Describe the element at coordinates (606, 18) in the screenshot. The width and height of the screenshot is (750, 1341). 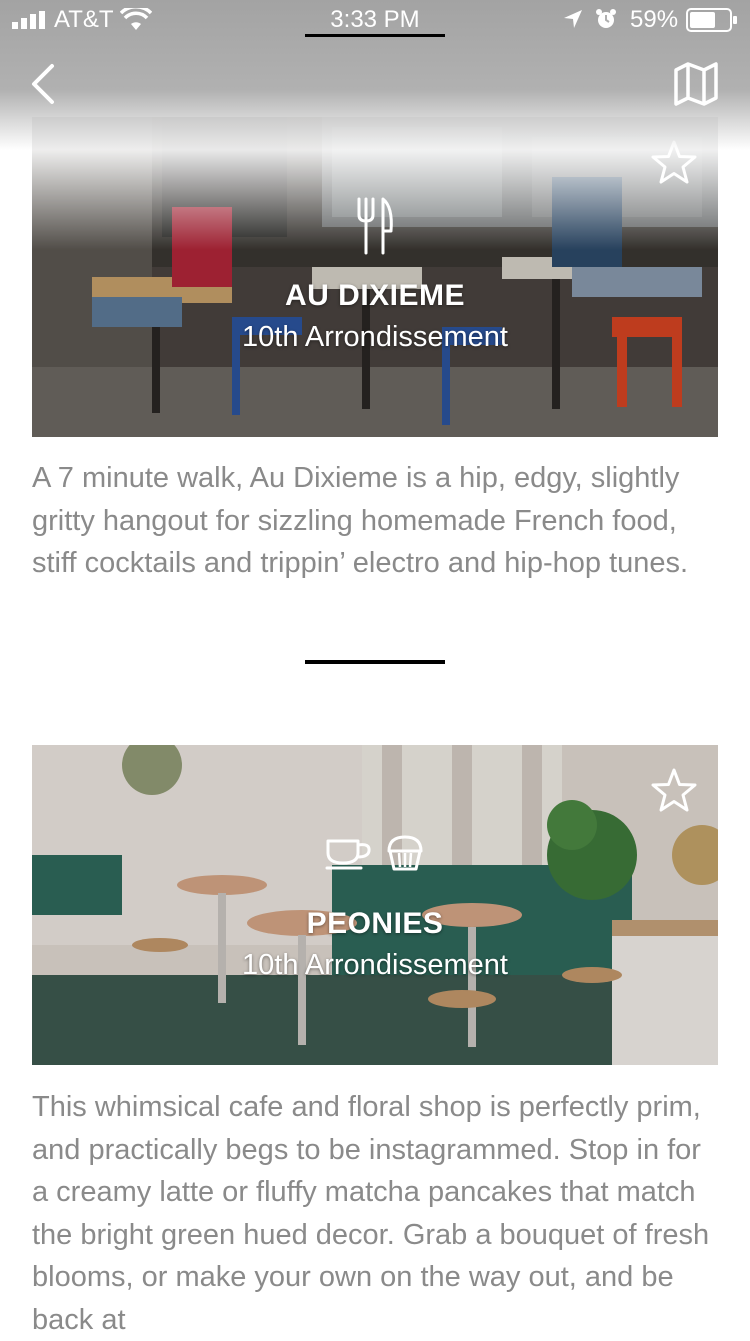
I see `alarm-clock-icon` at that location.